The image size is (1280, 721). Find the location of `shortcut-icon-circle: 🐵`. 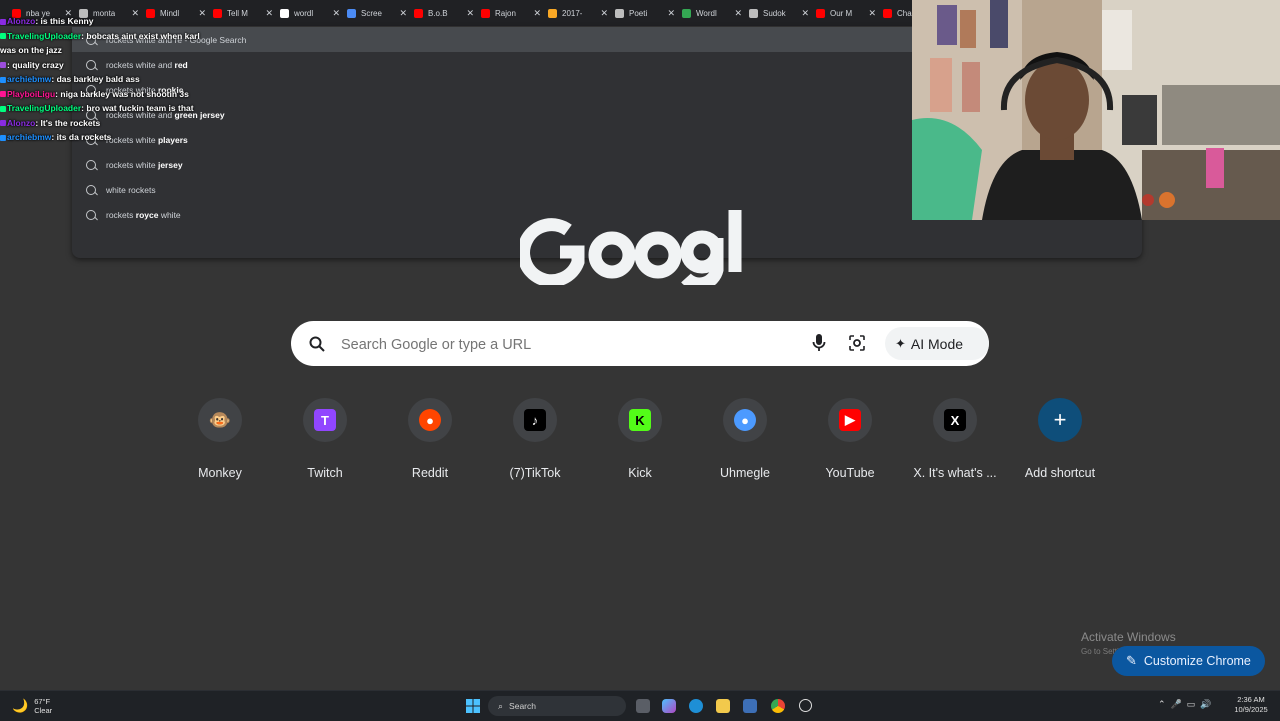

shortcut-icon-circle: 🐵 is located at coordinates (220, 420).